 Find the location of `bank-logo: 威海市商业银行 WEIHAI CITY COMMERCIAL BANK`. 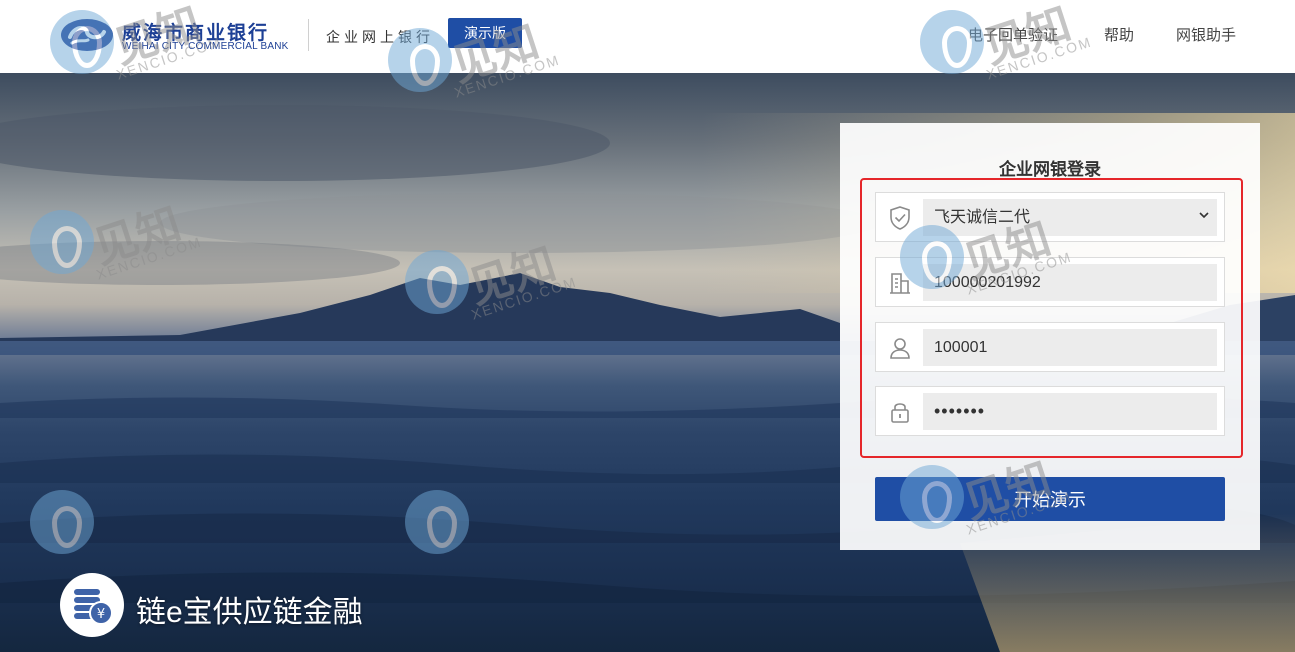

bank-logo: 威海市商业银行 WEIHAI CITY COMMERCIAL BANK is located at coordinates (180, 36).